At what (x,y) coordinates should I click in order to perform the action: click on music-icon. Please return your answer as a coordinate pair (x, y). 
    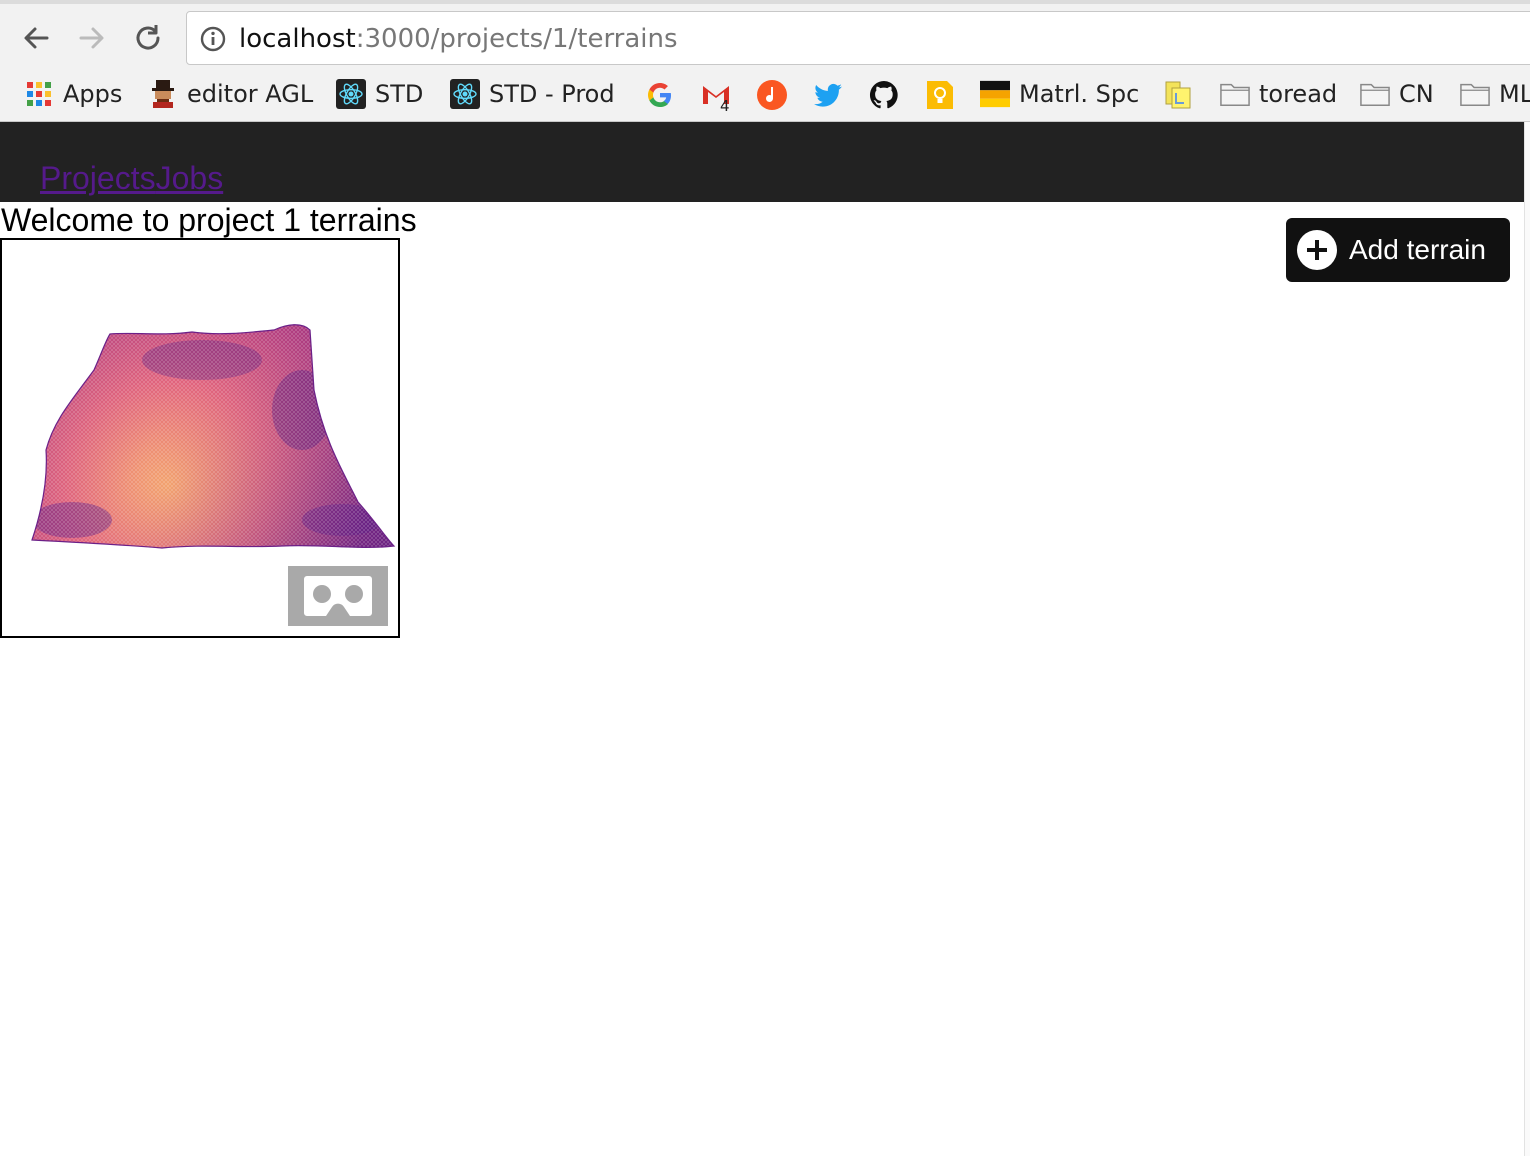
    Looking at the image, I should click on (772, 95).